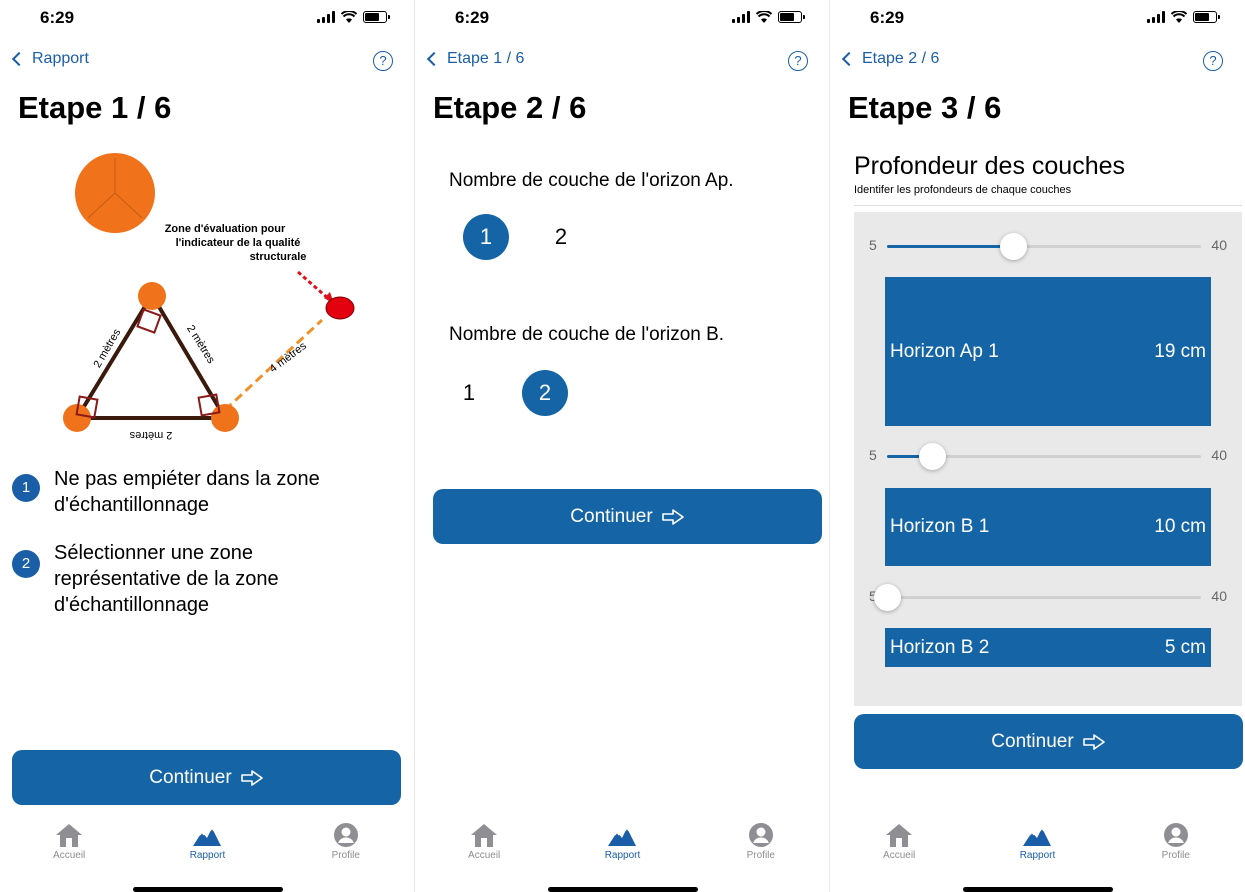 This screenshot has width=1245, height=892. Describe the element at coordinates (469, 393) in the screenshot. I see `b-option-1: 1` at that location.